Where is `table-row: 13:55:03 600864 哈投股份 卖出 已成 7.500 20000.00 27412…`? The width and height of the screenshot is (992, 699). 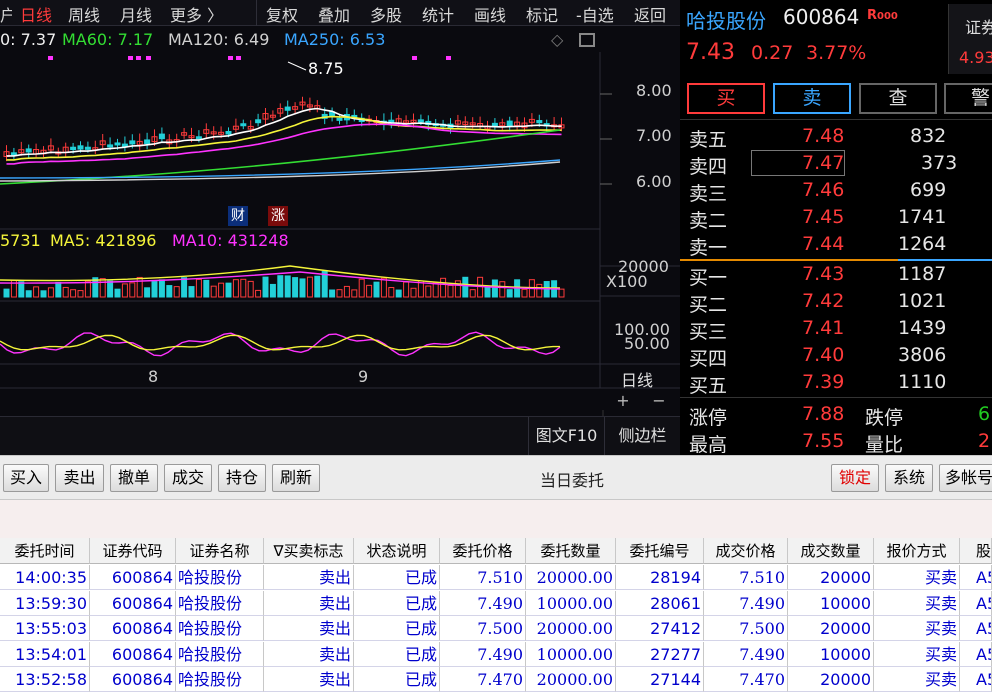 table-row: 13:55:03 600864 哈投股份 卖出 已成 7.500 20000.00 27412… is located at coordinates (496, 628).